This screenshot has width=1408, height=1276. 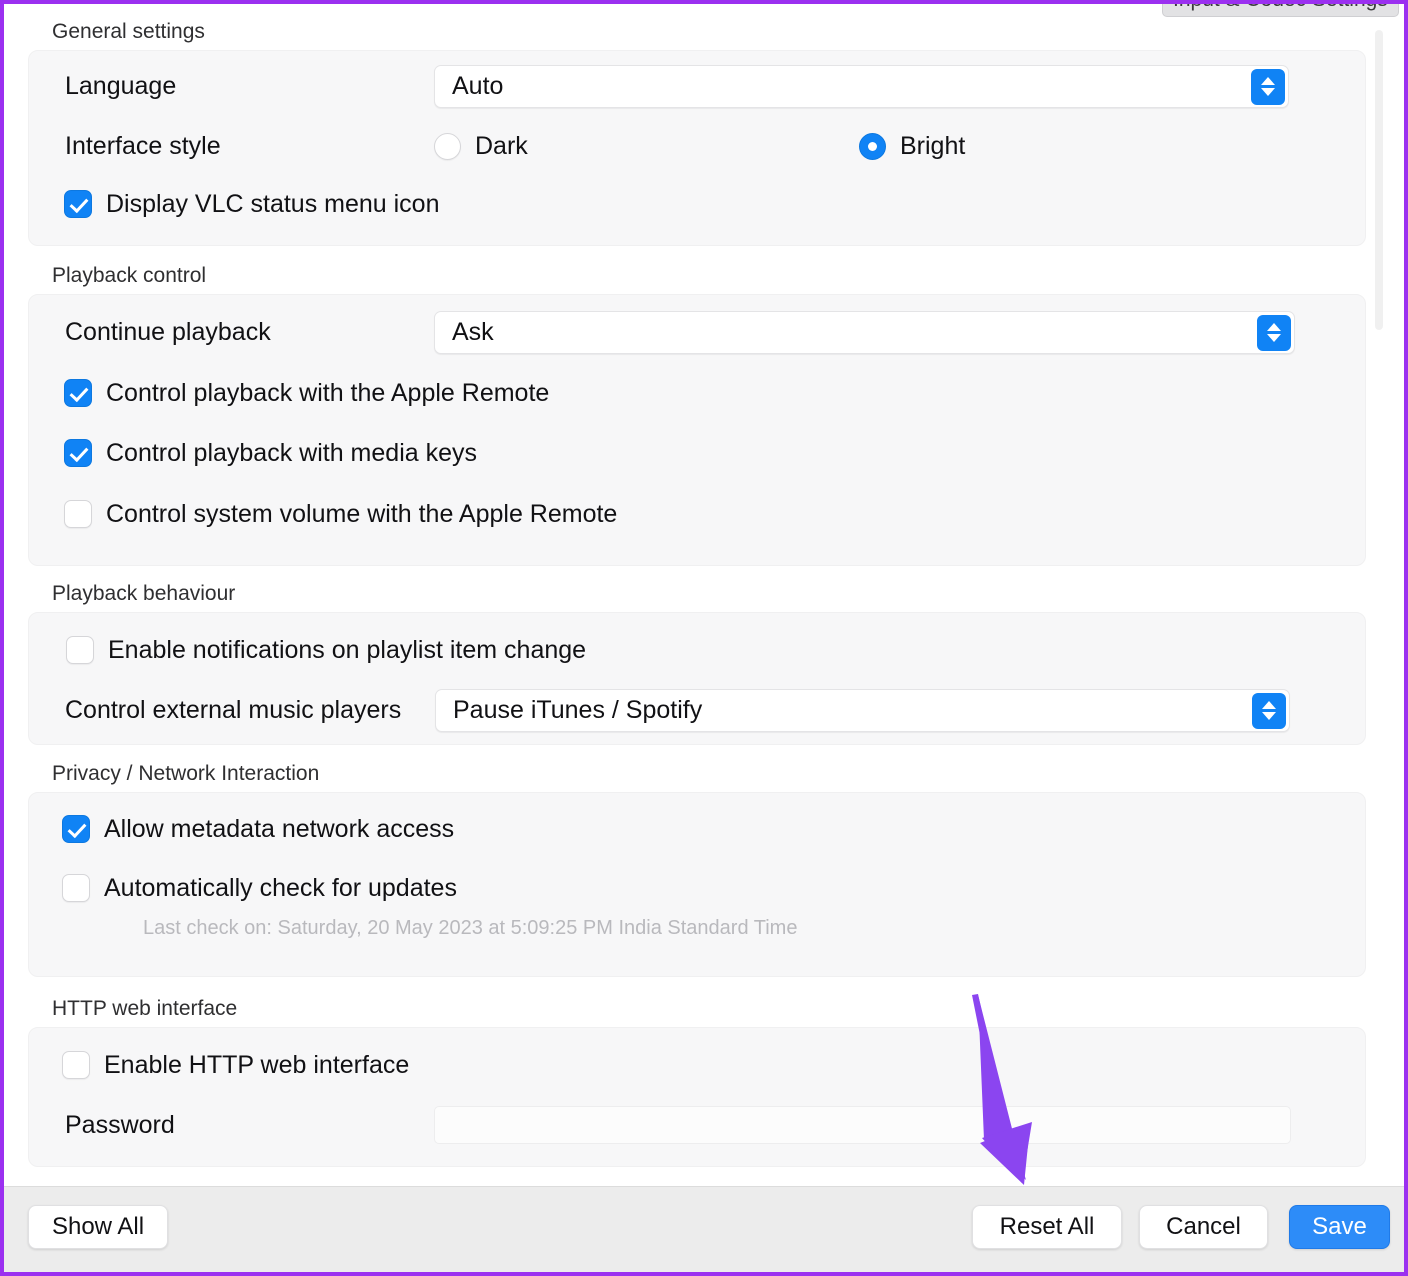 What do you see at coordinates (120, 1124) in the screenshot?
I see `password-label: Password` at bounding box center [120, 1124].